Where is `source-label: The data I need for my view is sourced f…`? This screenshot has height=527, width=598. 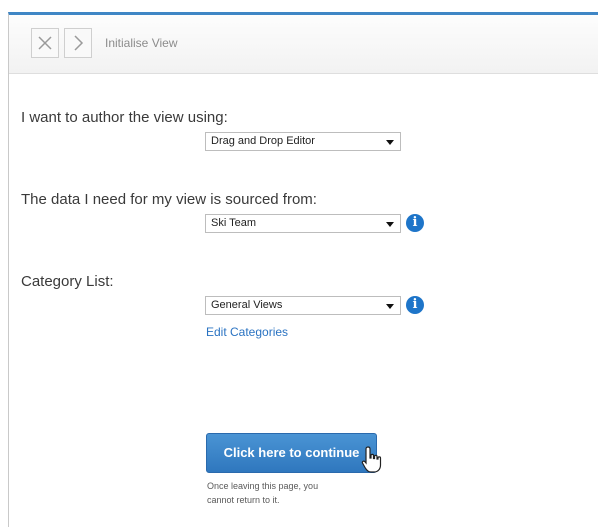 source-label: The data I need for my view is sourced f… is located at coordinates (169, 199).